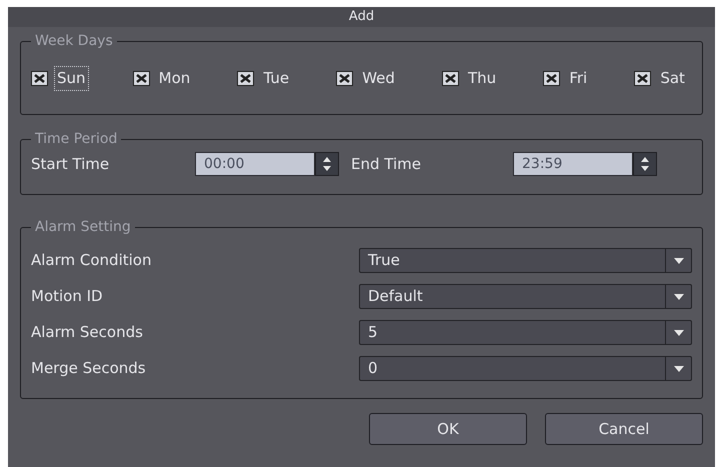 Image resolution: width=719 pixels, height=467 pixels. I want to click on dropdown: True, so click(525, 260).